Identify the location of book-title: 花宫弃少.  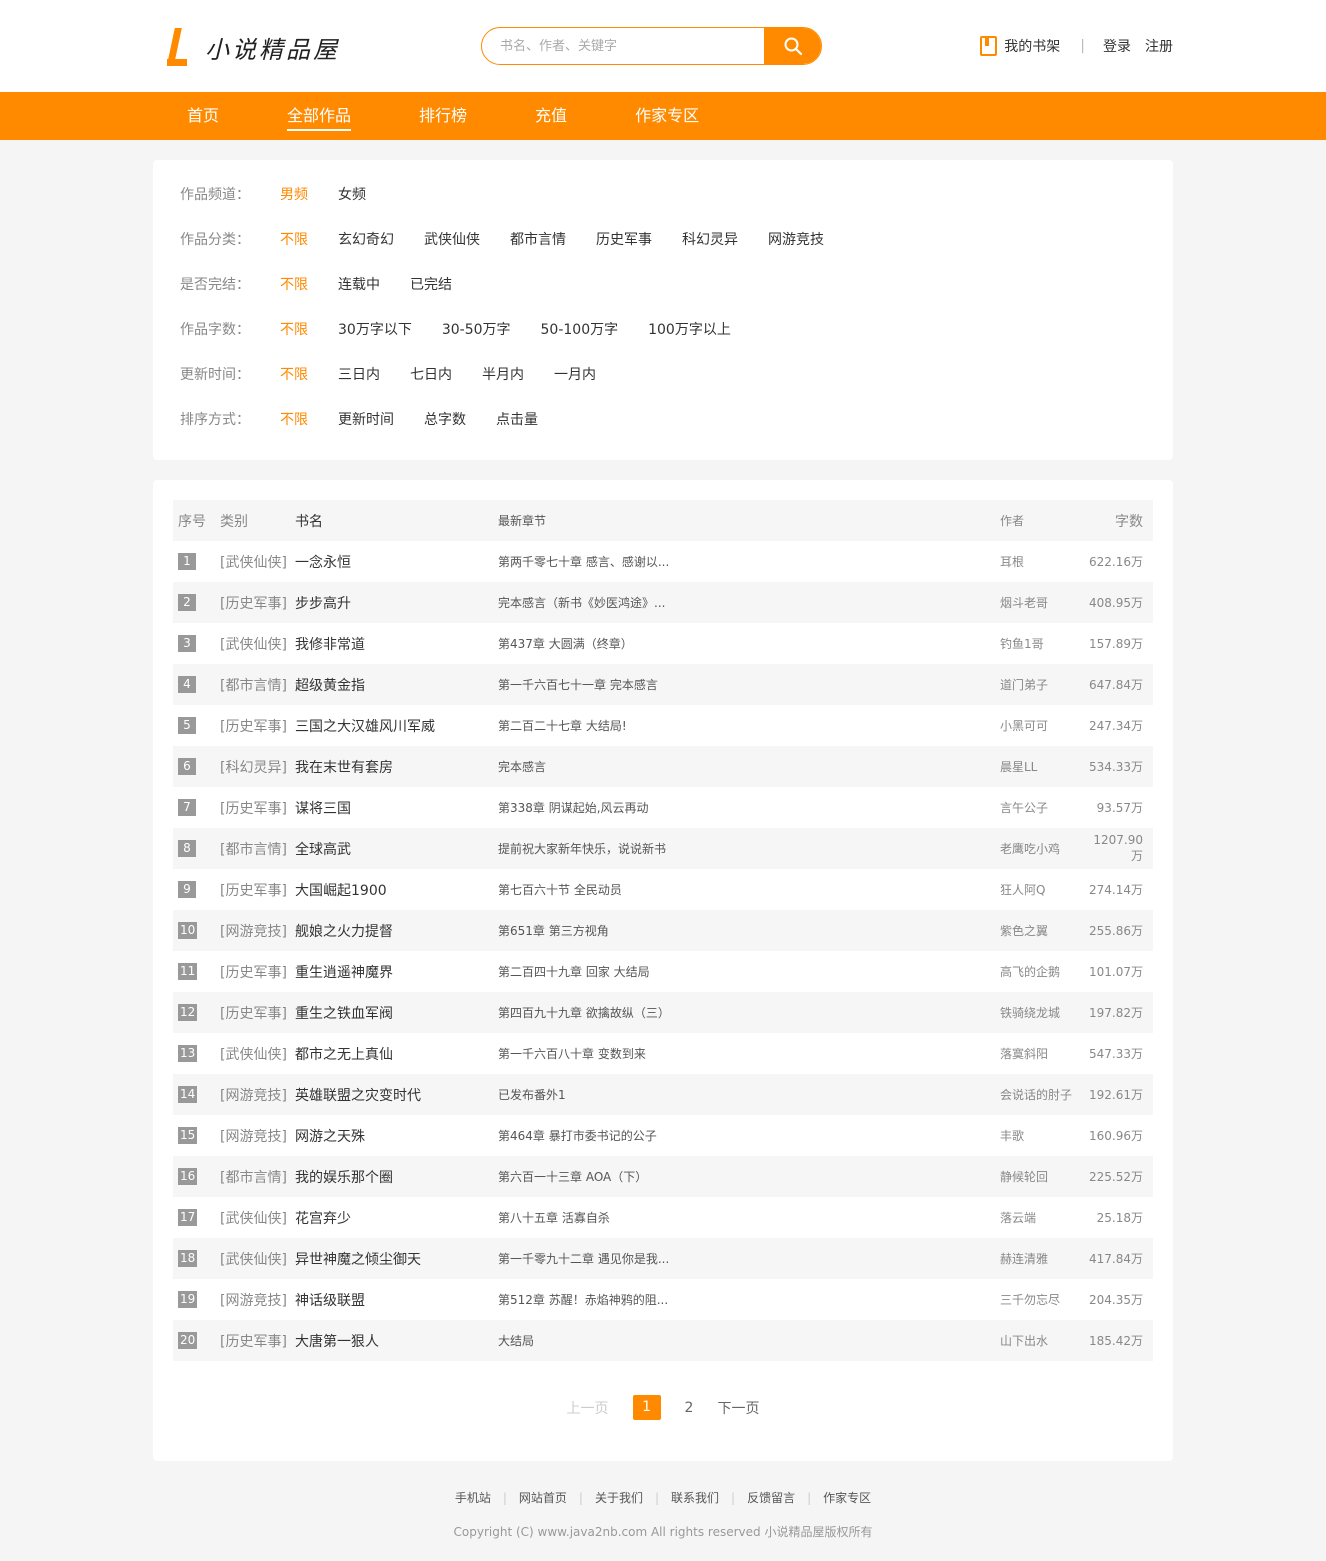
(323, 1219).